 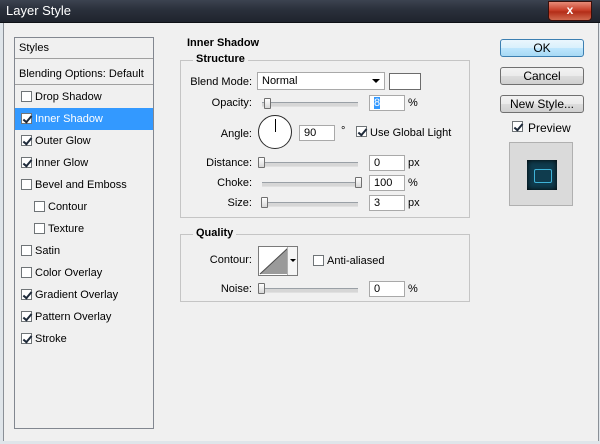 I want to click on style-item-label: Inner Glow, so click(x=62, y=163).